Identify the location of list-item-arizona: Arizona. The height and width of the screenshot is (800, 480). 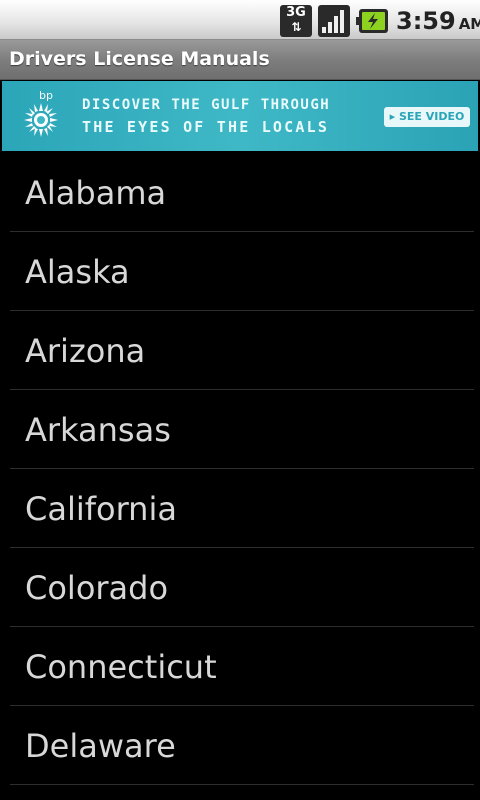
(242, 350).